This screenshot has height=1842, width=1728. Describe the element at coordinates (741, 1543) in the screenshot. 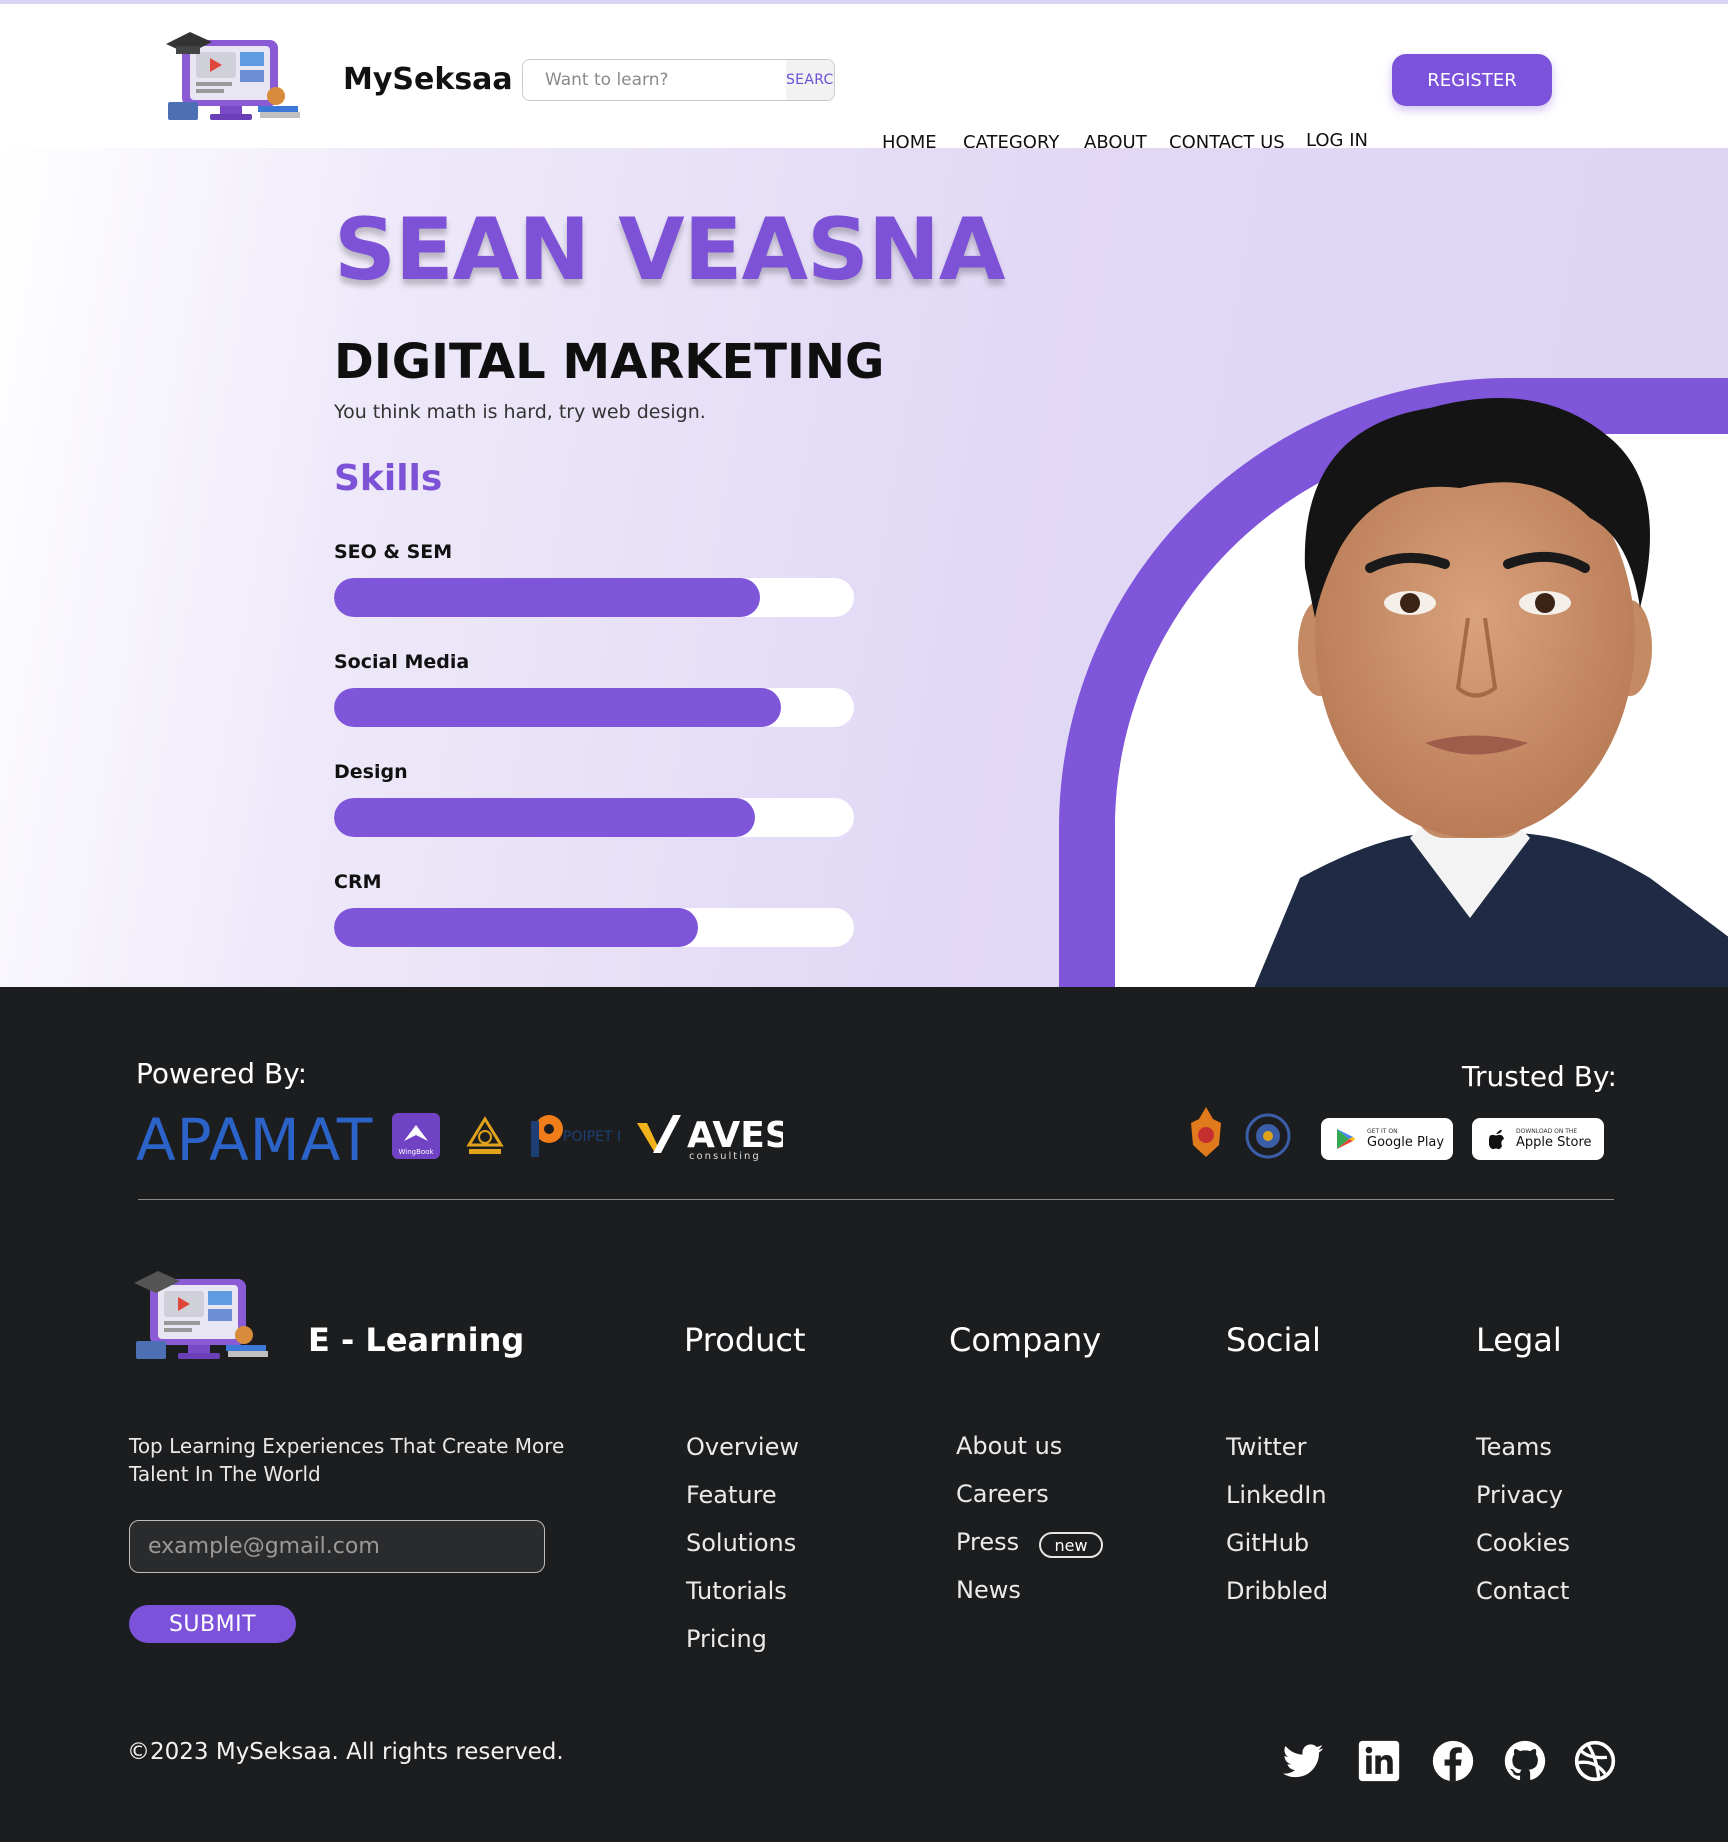

I see `footer-link-solutions: Solutions` at that location.